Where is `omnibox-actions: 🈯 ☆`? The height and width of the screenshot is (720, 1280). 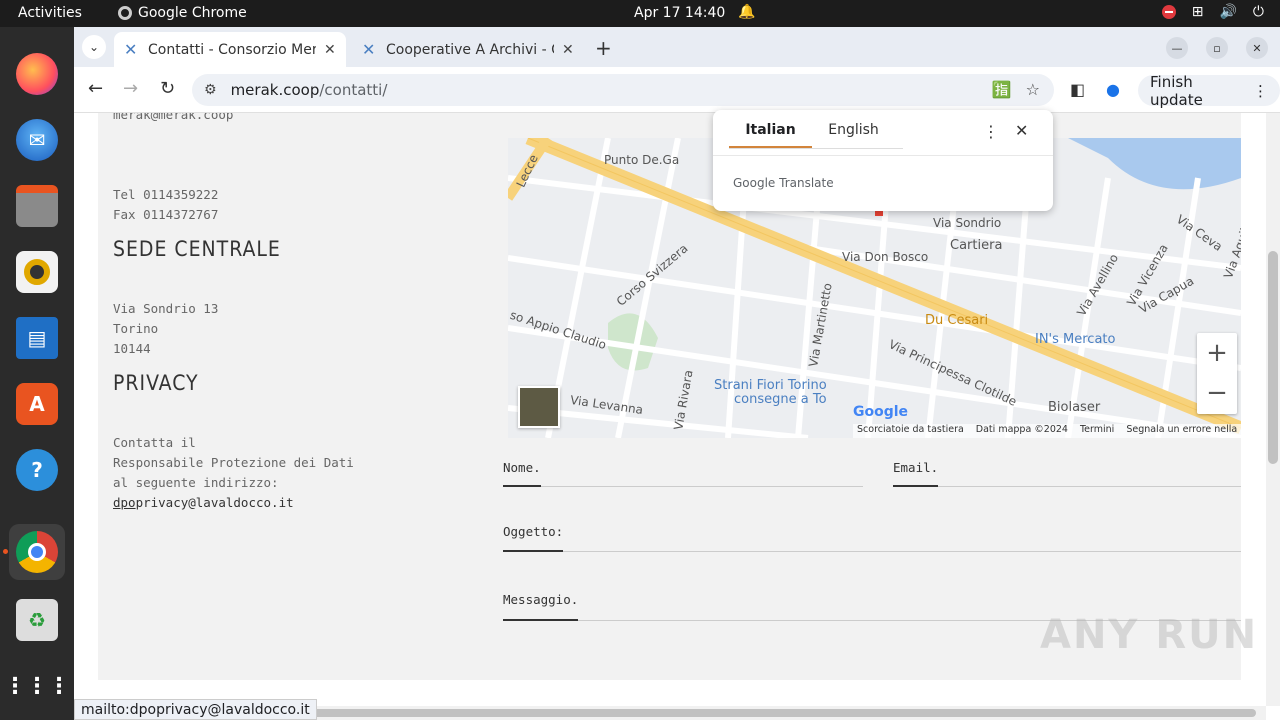
omnibox-actions: 🈯 ☆ is located at coordinates (1016, 89).